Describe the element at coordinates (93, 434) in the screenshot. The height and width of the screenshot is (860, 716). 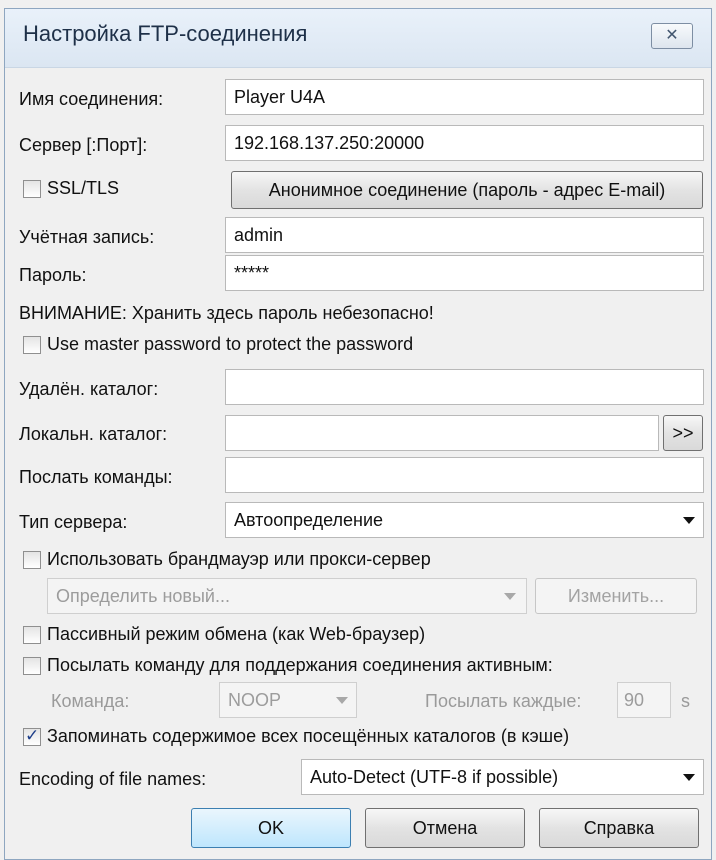
I see `local-dir-label: Локальн. каталог:` at that location.